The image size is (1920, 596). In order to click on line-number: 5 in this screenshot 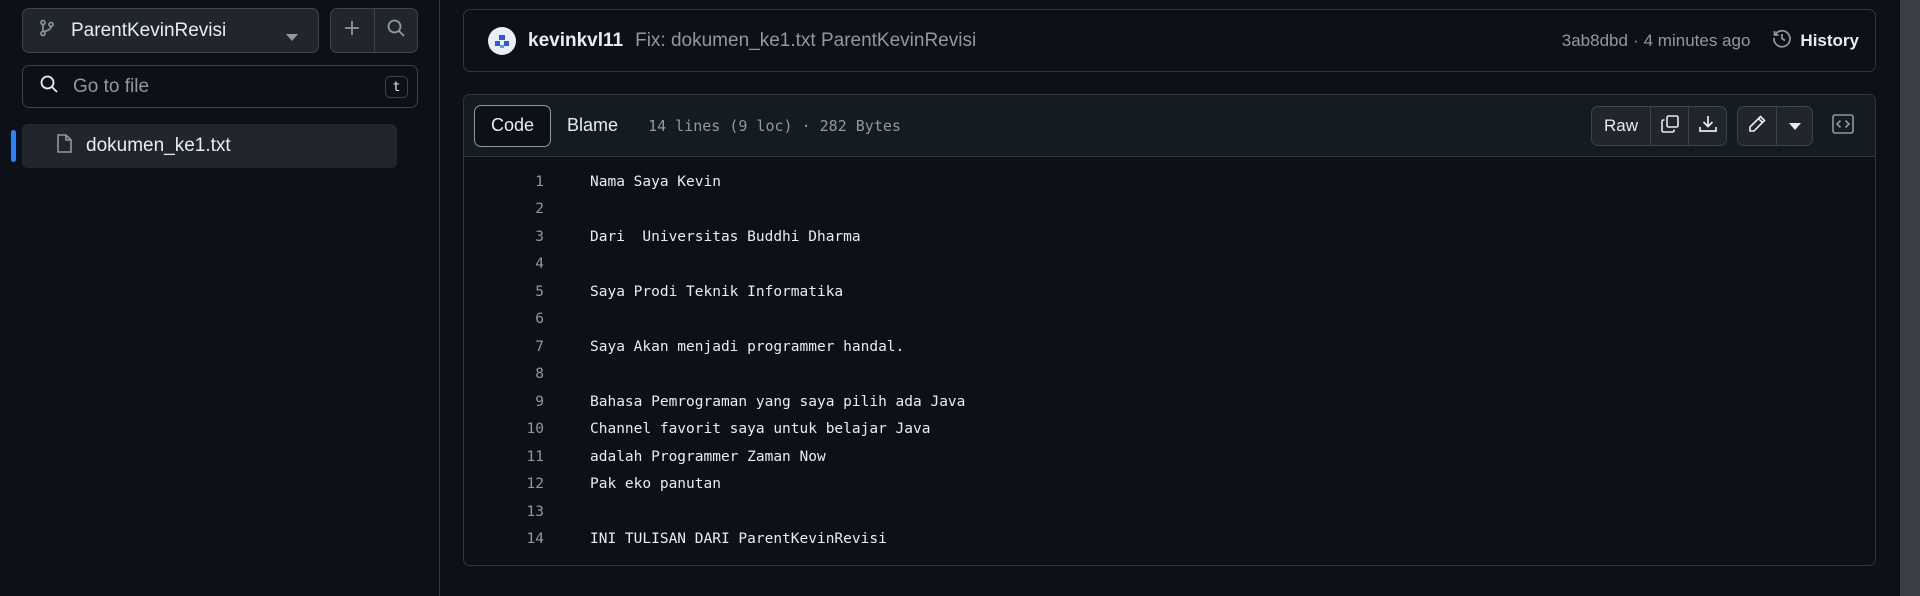, I will do `click(504, 292)`.